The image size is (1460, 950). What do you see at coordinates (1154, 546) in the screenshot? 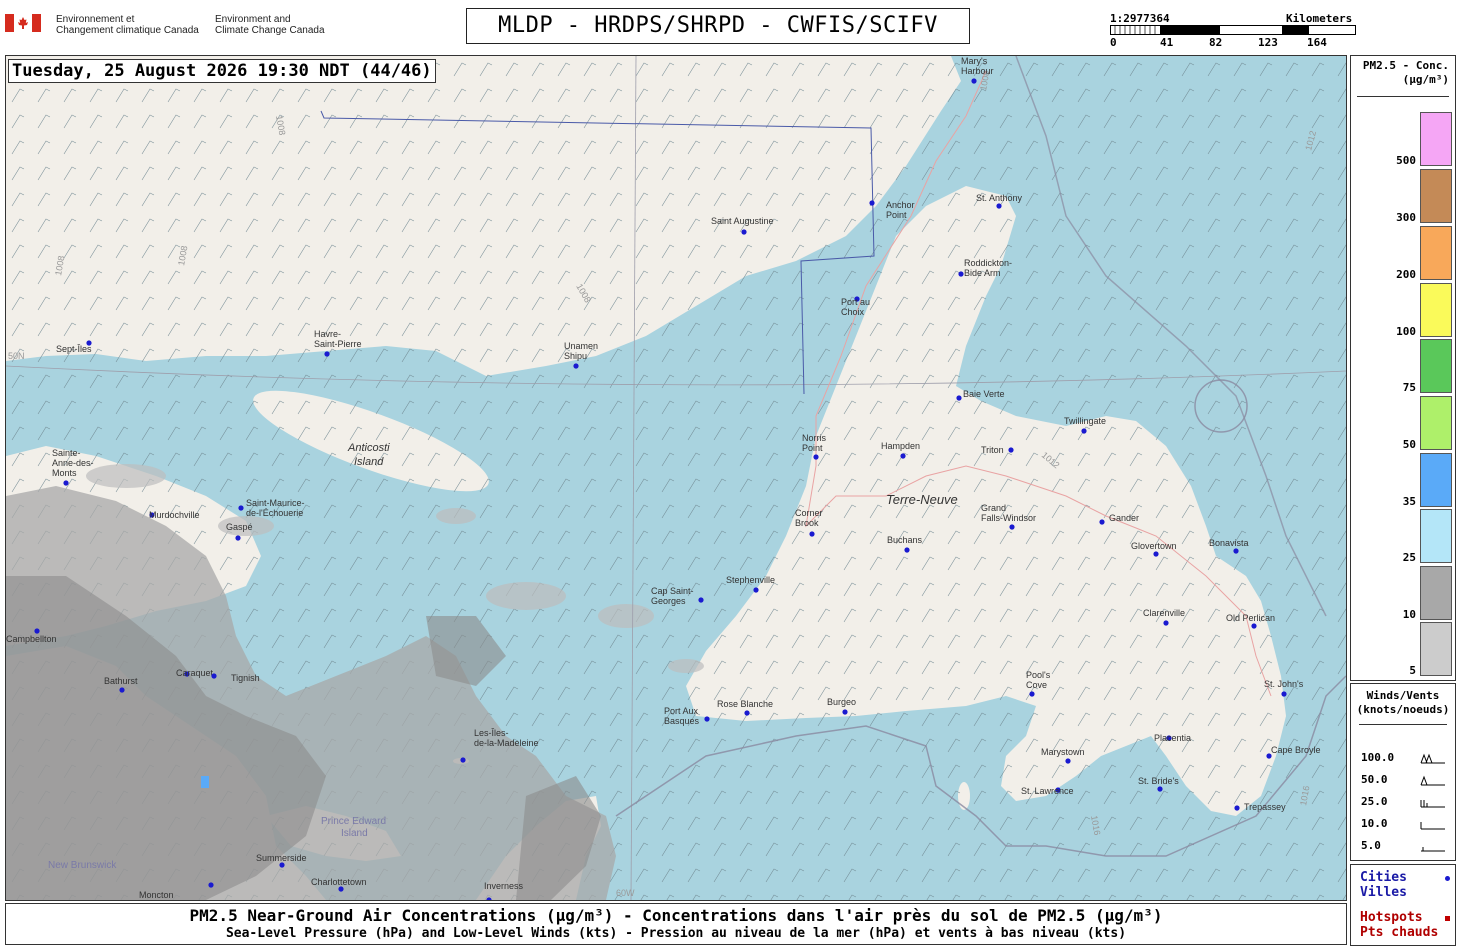
I see `city-label: Glovertown` at bounding box center [1154, 546].